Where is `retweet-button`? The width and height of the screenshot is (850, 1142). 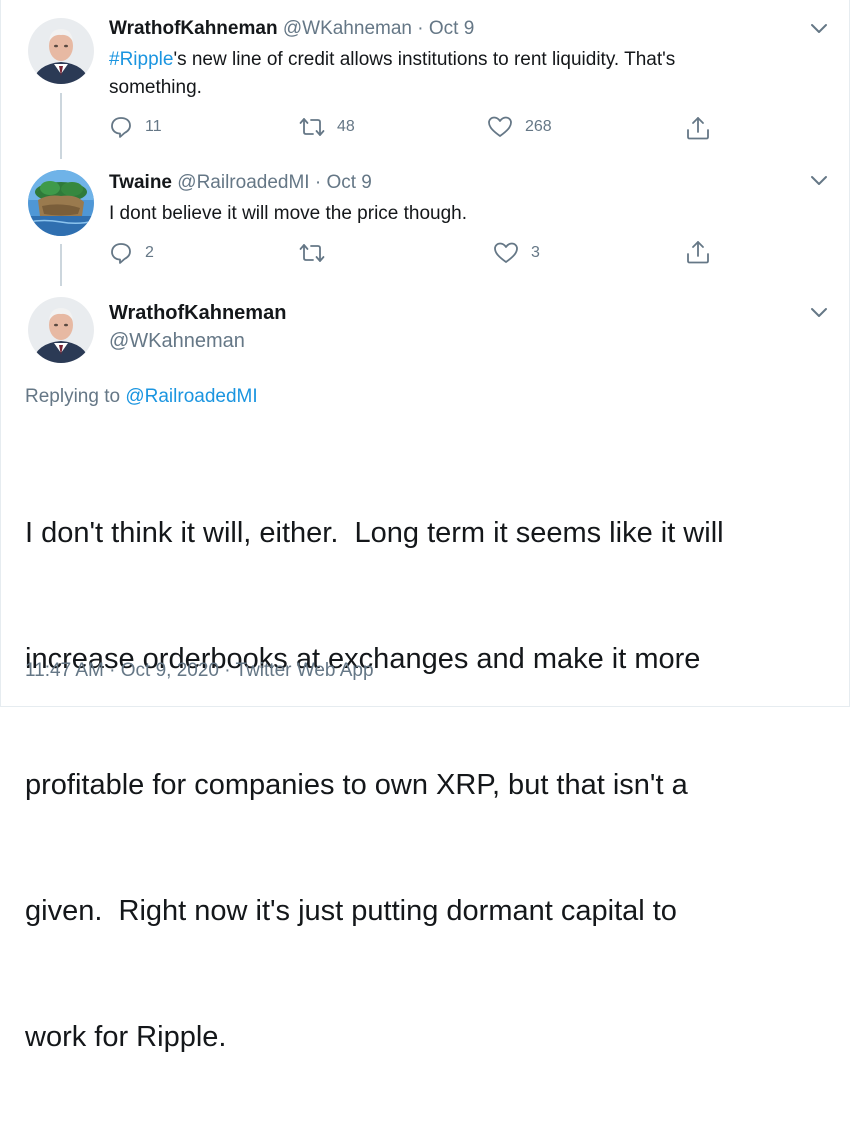
retweet-button is located at coordinates (318, 253).